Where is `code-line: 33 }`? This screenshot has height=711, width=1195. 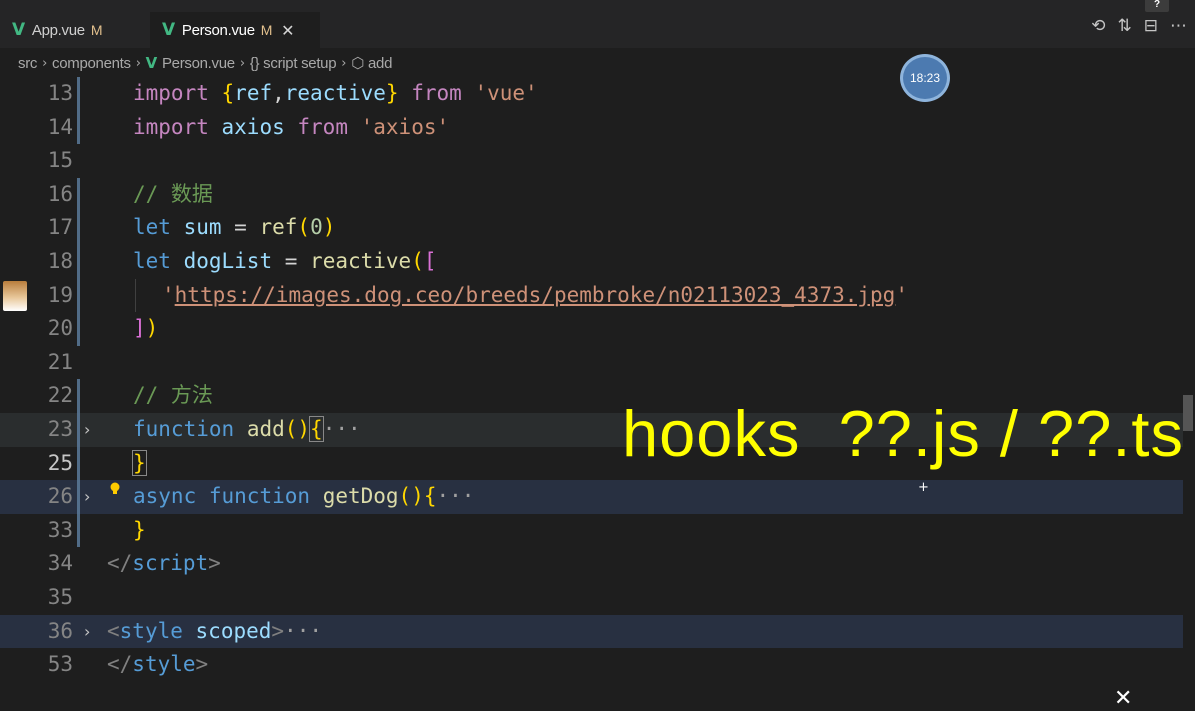 code-line: 33 } is located at coordinates (597, 530).